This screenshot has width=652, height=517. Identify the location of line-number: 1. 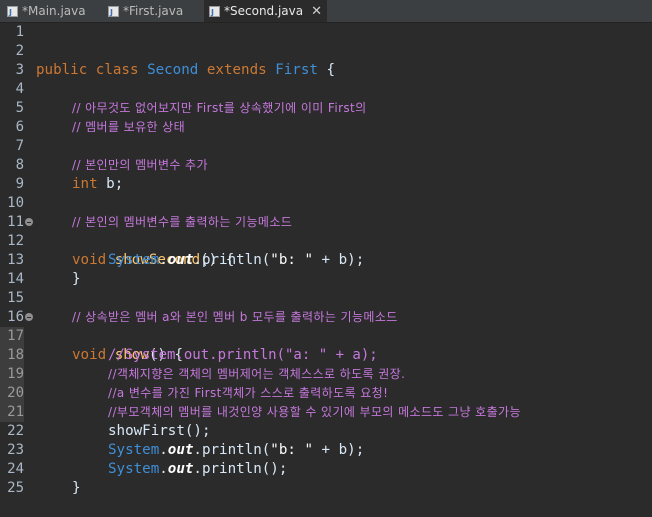
(19, 32).